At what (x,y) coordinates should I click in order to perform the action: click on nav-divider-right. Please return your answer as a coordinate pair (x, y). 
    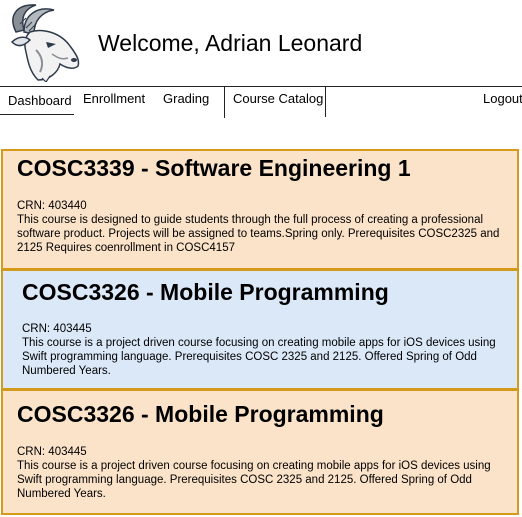
    Looking at the image, I should click on (325, 102).